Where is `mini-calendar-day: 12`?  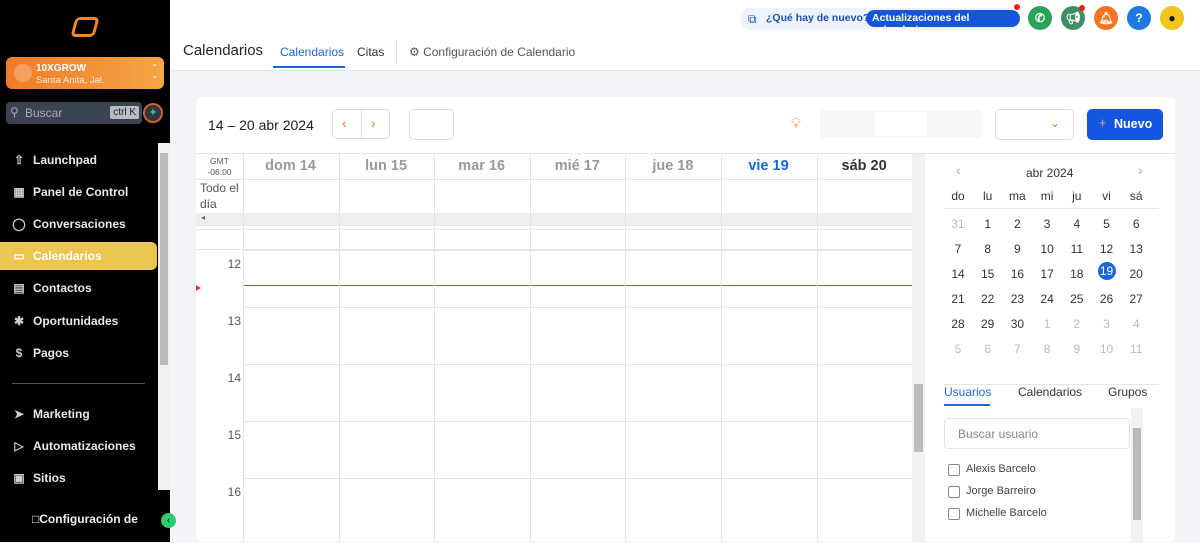
mini-calendar-day: 12 is located at coordinates (1107, 249).